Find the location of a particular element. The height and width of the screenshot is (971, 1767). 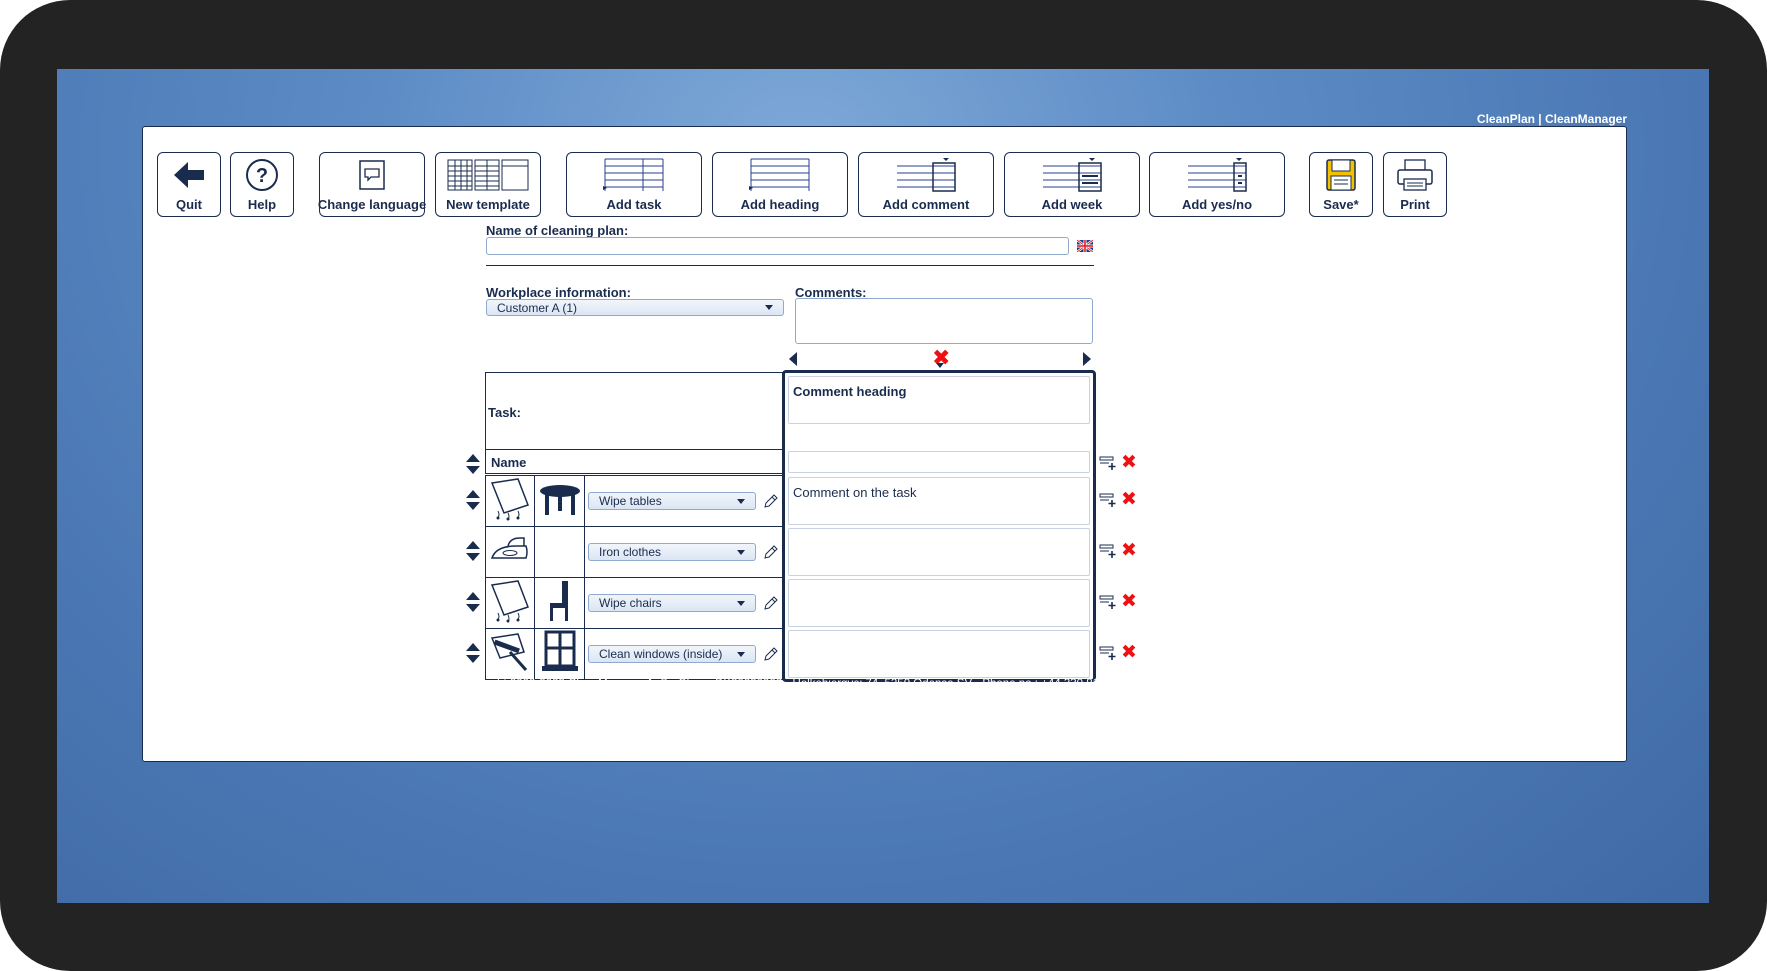

add-heading-button: Add heading is located at coordinates (780, 184).